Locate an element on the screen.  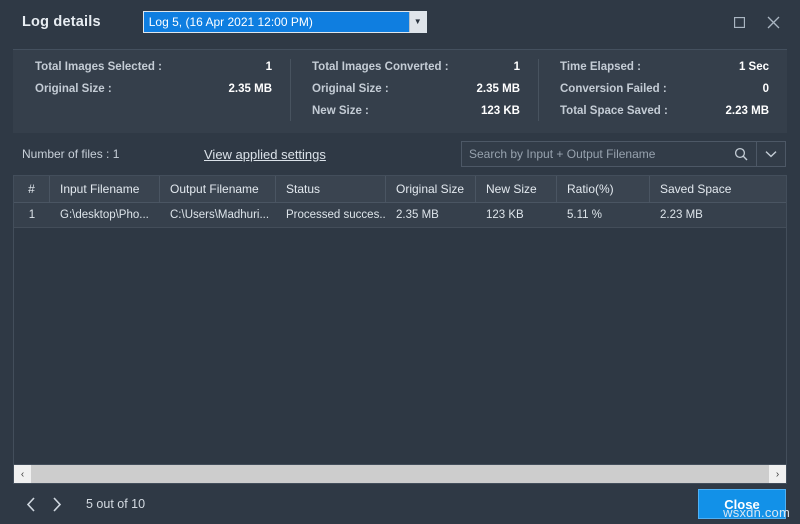
search-icon is located at coordinates (741, 154).